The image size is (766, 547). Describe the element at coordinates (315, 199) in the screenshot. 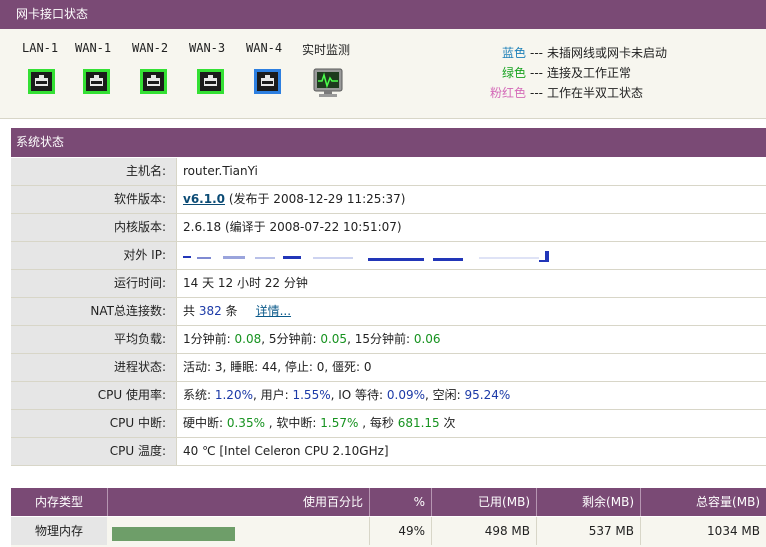

I see `software-release-date: (发布于 2008-12-29 11:25:37)` at that location.